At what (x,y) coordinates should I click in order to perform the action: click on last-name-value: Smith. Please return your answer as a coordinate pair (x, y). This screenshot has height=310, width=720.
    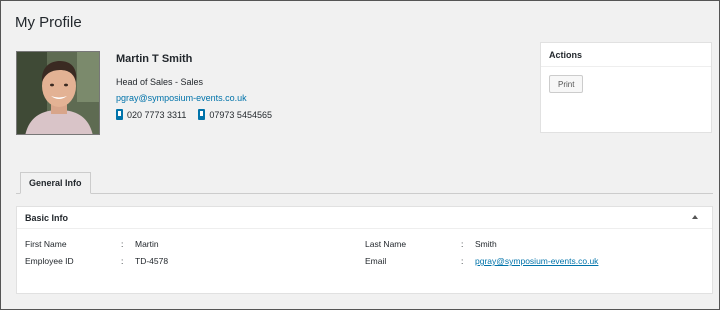
    Looking at the image, I should click on (486, 244).